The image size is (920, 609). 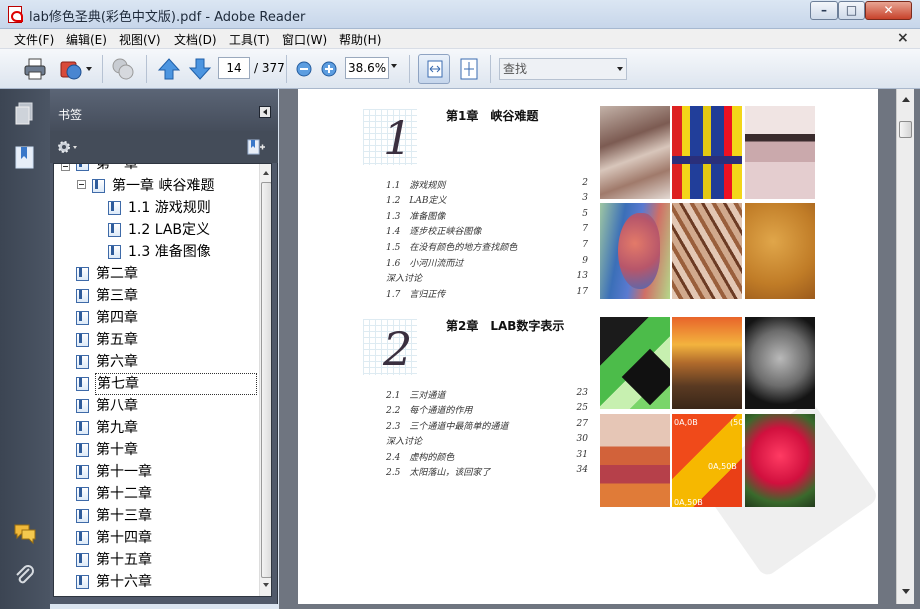 What do you see at coordinates (166, 384) in the screenshot?
I see `bookmark-chapter-7: 第七章` at bounding box center [166, 384].